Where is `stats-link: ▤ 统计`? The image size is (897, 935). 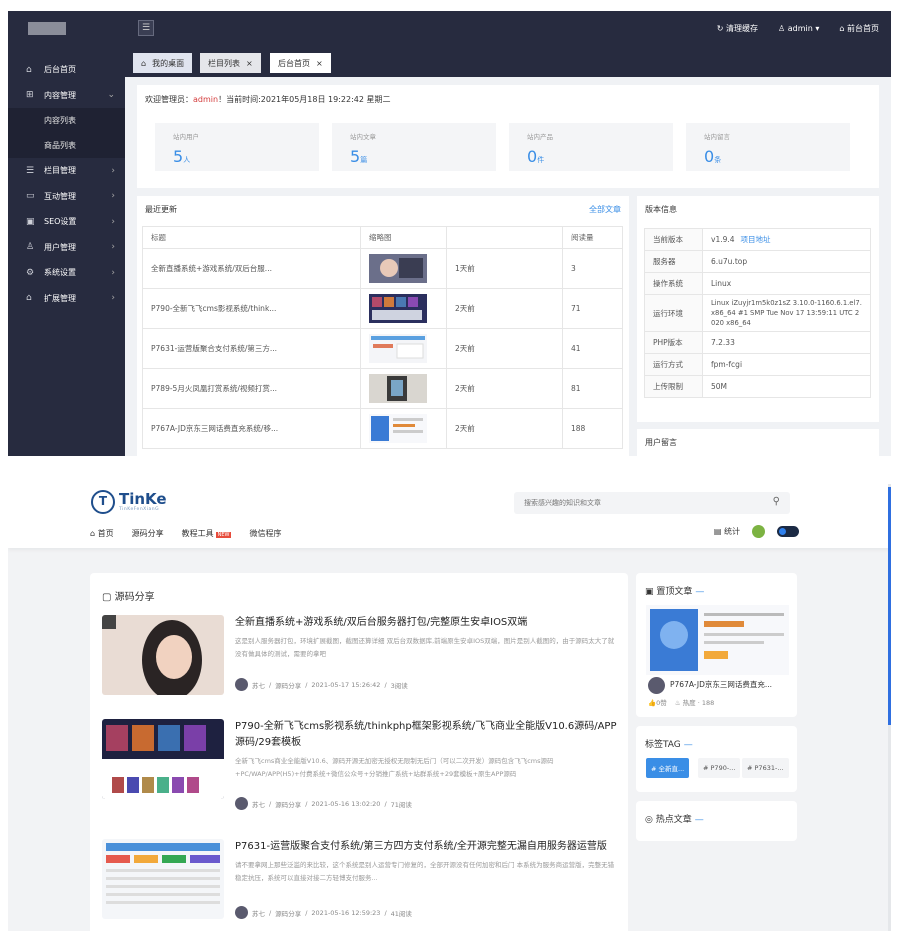 stats-link: ▤ 统计 is located at coordinates (727, 531).